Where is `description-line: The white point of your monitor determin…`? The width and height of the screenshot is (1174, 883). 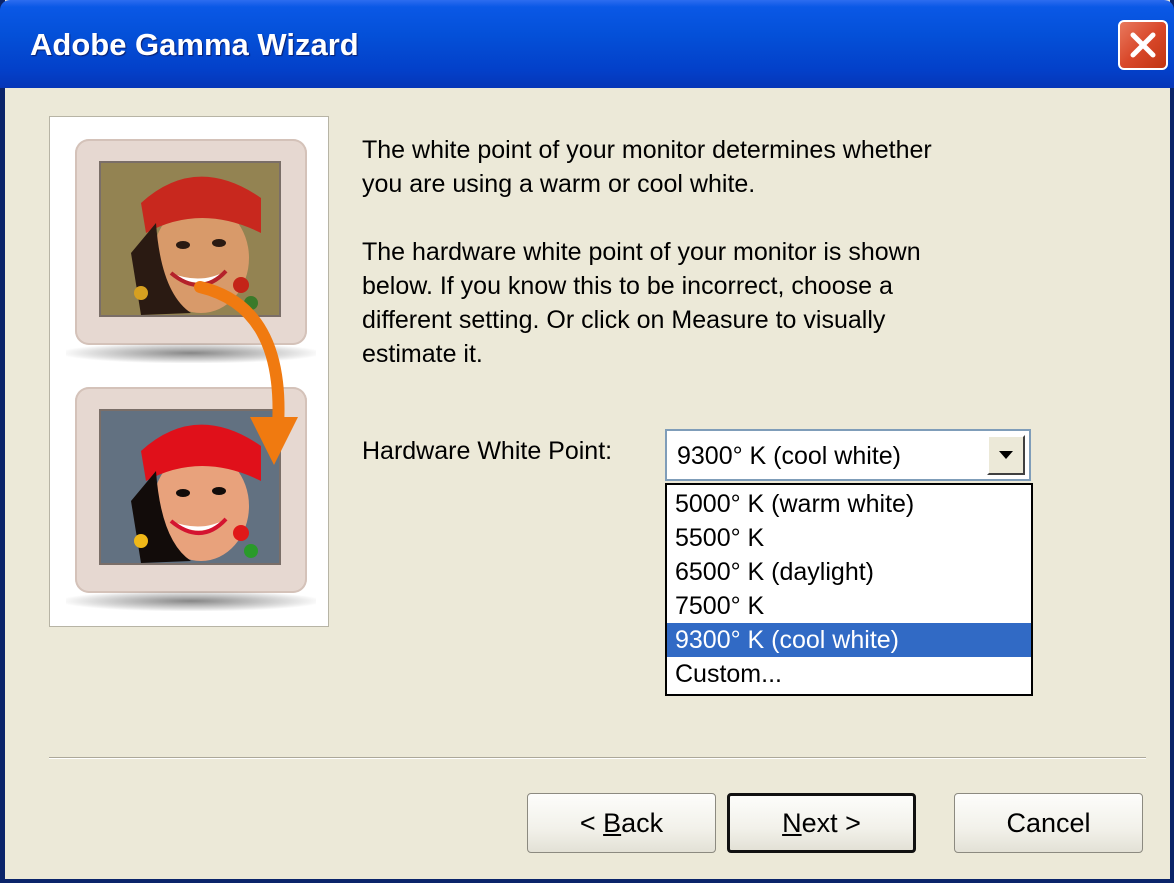
description-line: The white point of your monitor determin… is located at coordinates (647, 150).